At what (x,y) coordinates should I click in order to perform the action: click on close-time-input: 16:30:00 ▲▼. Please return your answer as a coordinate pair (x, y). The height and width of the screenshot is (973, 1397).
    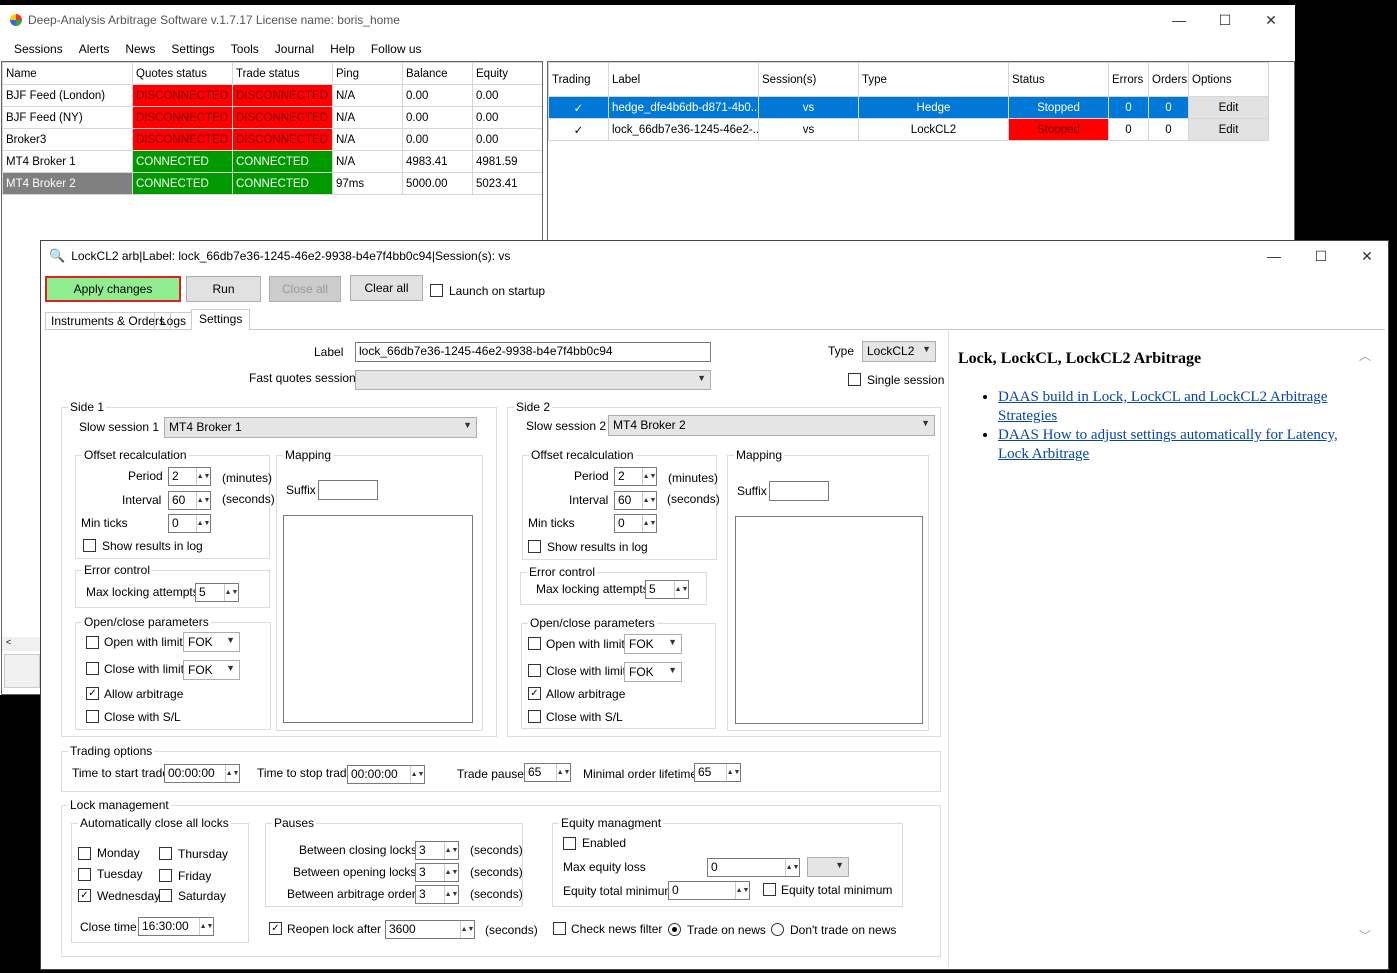
    Looking at the image, I should click on (176, 926).